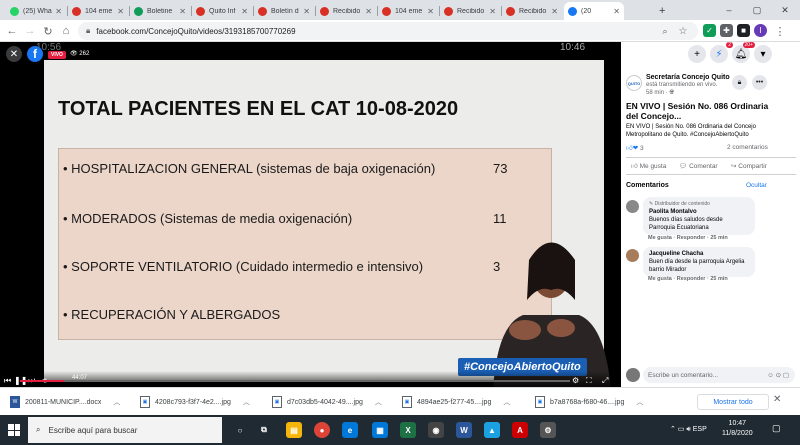 The height and width of the screenshot is (445, 800). What do you see at coordinates (350, 430) in the screenshot?
I see `edge-icon: e` at bounding box center [350, 430].